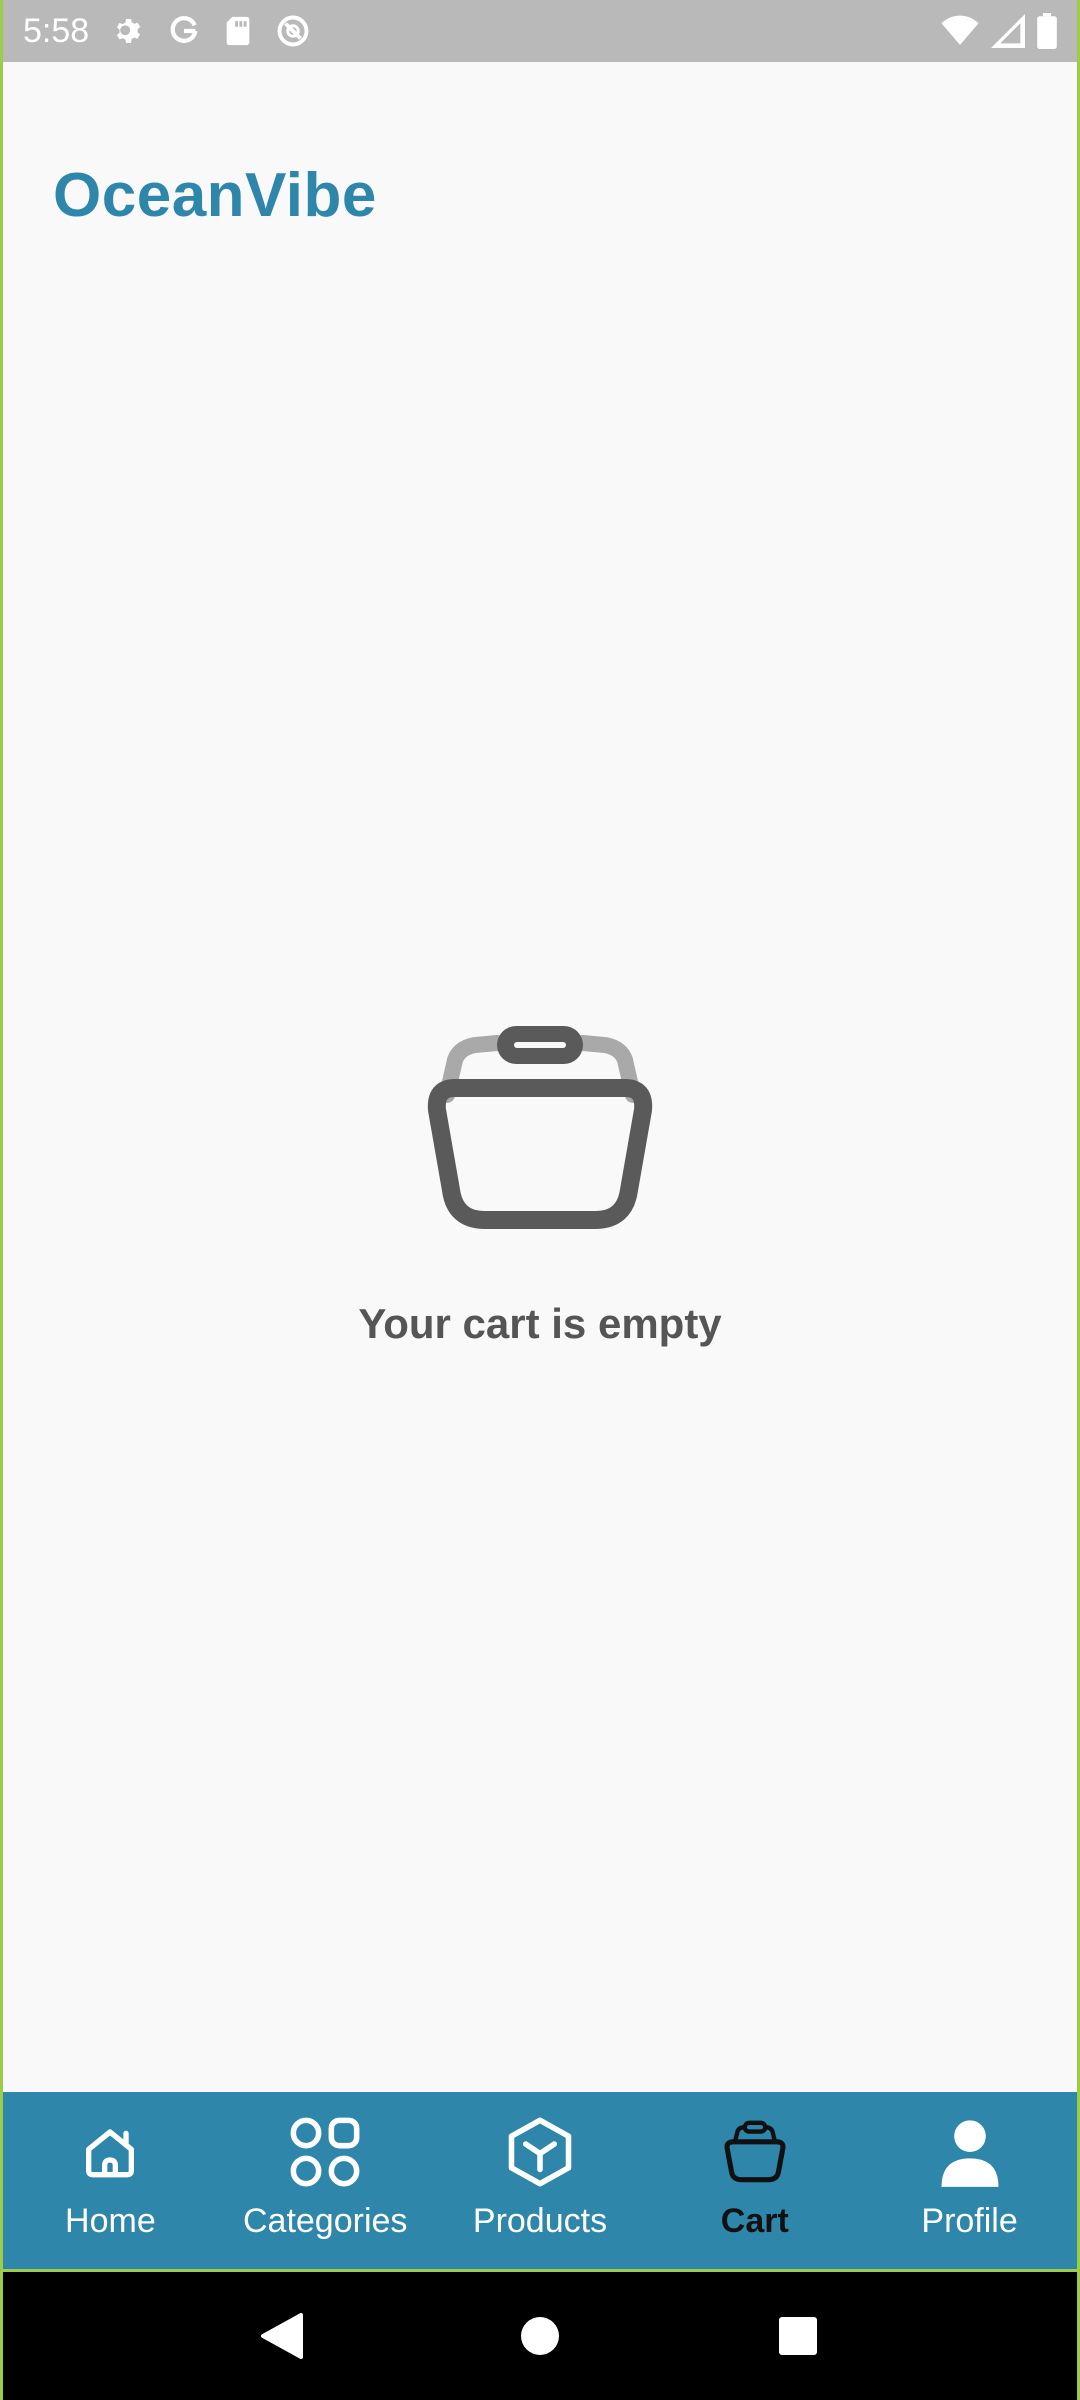 The image size is (1080, 2400). Describe the element at coordinates (110, 2152) in the screenshot. I see `home-icon` at that location.